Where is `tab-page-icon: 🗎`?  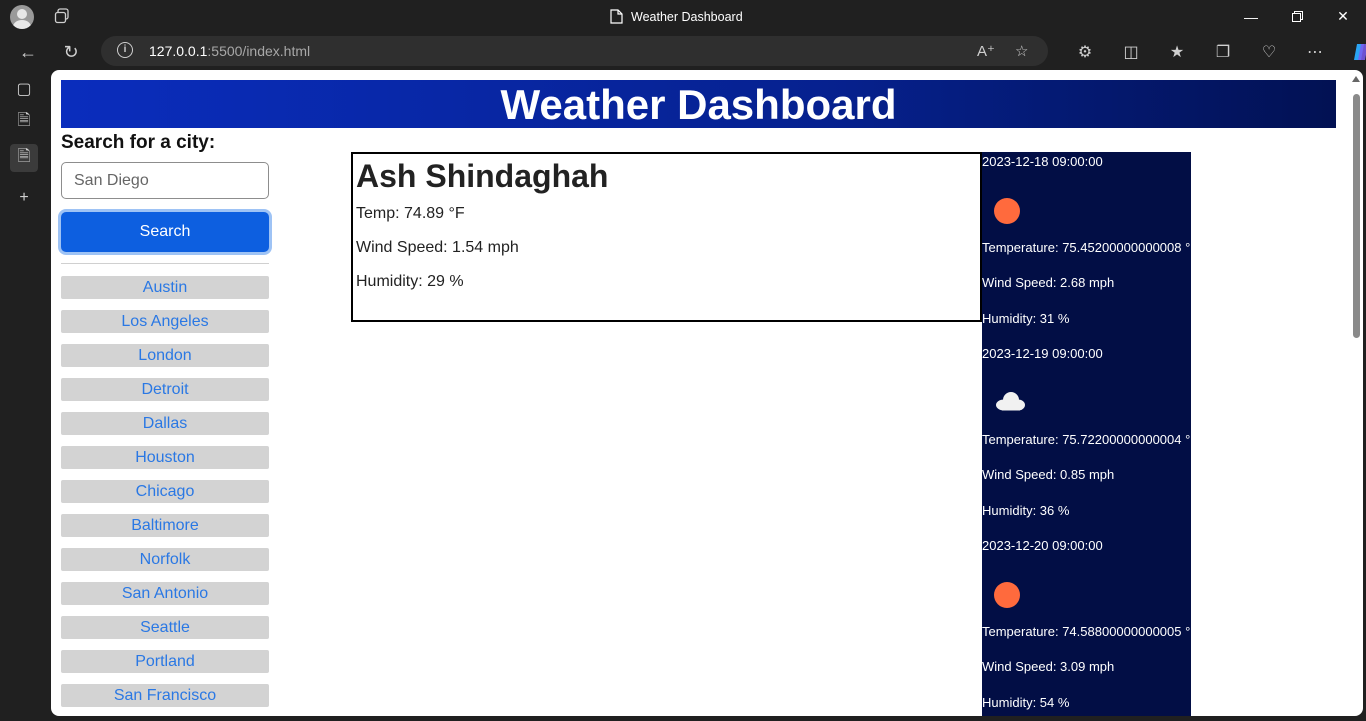
tab-page-icon: 🗎 is located at coordinates (24, 122).